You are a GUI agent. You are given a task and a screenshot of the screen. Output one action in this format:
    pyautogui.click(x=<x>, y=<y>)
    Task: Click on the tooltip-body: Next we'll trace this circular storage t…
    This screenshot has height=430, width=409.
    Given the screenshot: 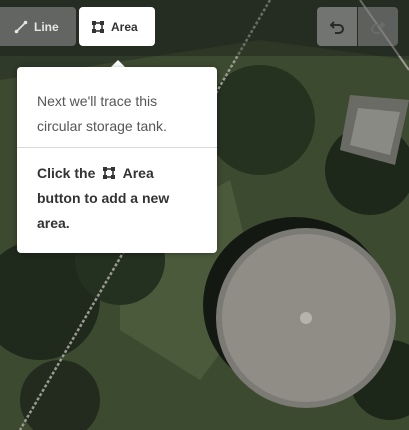 What is the action you would take?
    pyautogui.click(x=102, y=113)
    